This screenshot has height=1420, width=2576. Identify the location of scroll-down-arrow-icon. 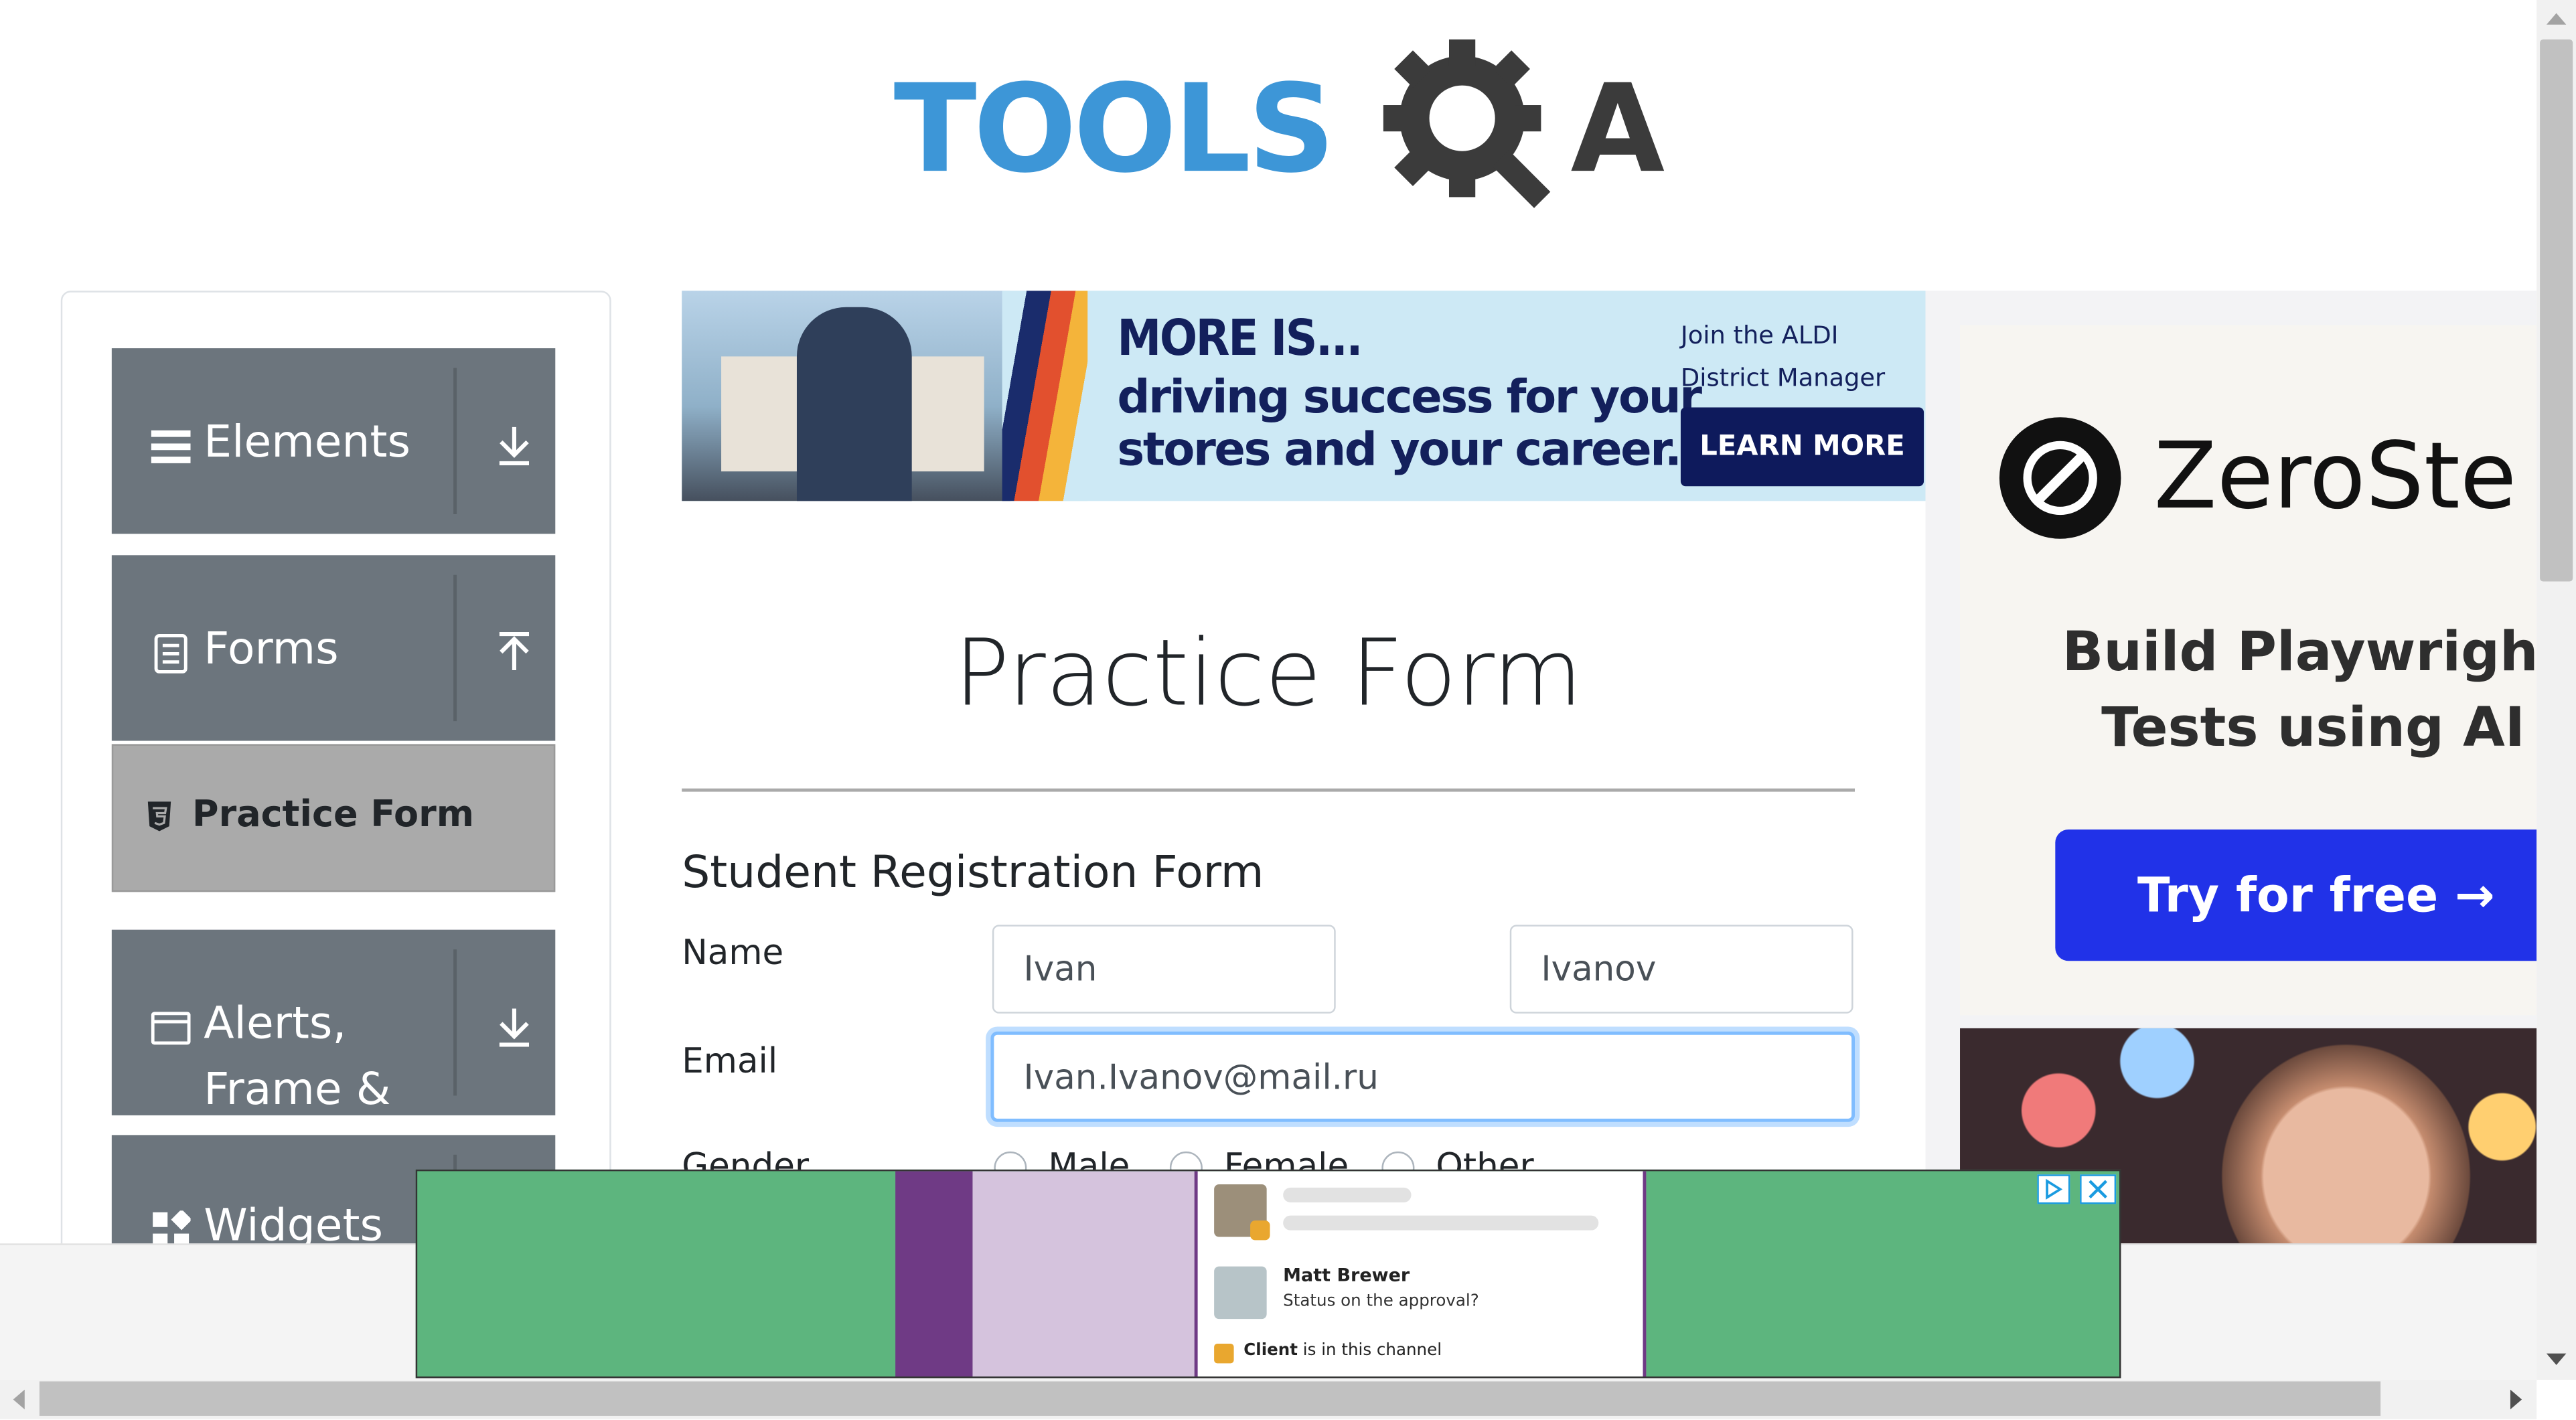
(2556, 1359).